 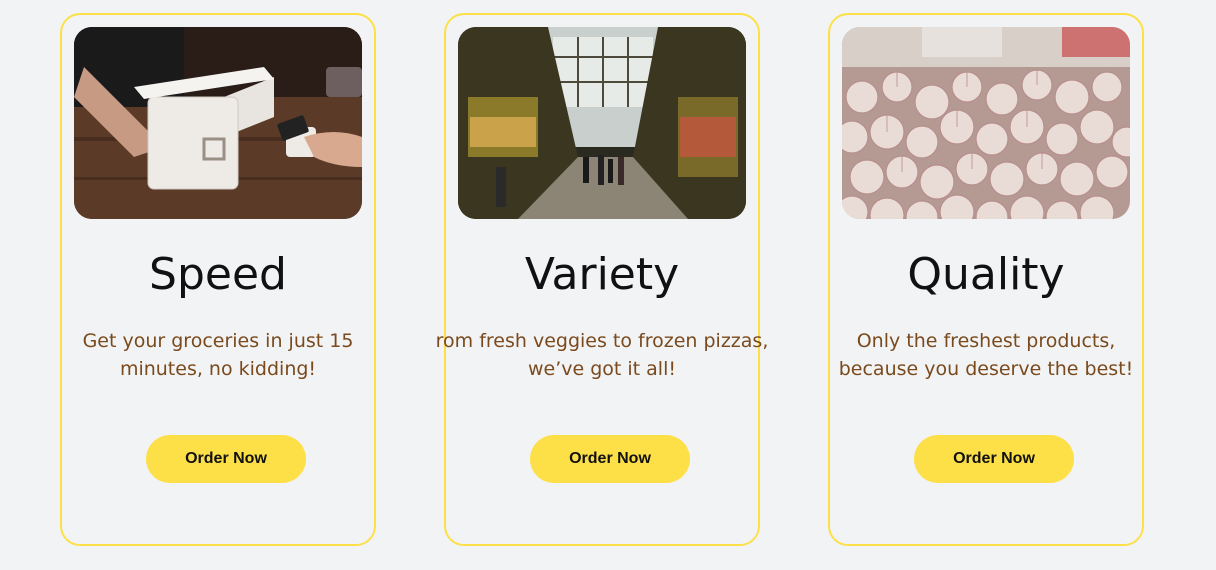 What do you see at coordinates (986, 123) in the screenshot?
I see `garlic-bulbs-photo` at bounding box center [986, 123].